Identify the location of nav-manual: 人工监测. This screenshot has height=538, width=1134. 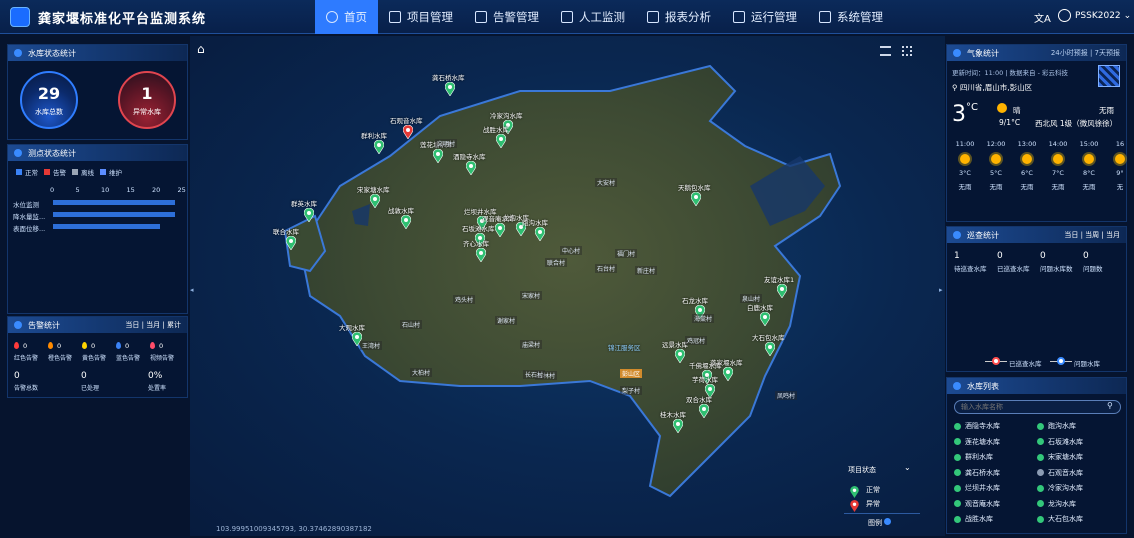
(593, 17).